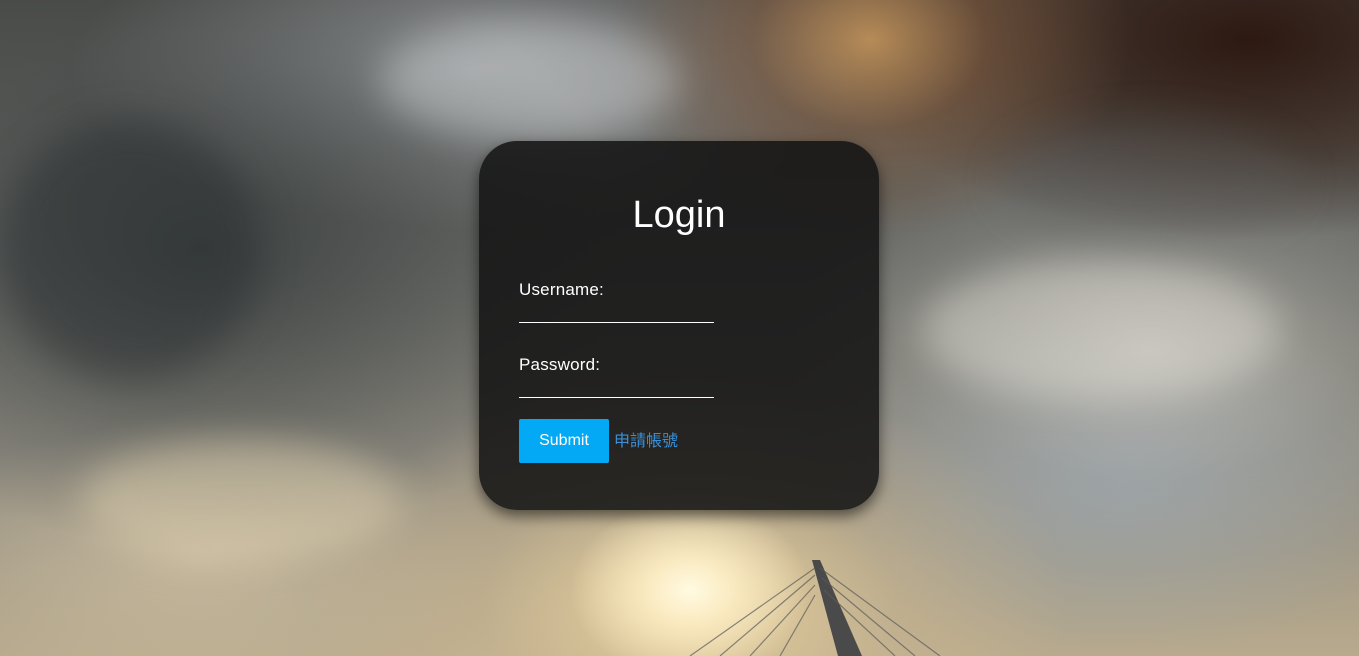  I want to click on password-input, so click(616, 386).